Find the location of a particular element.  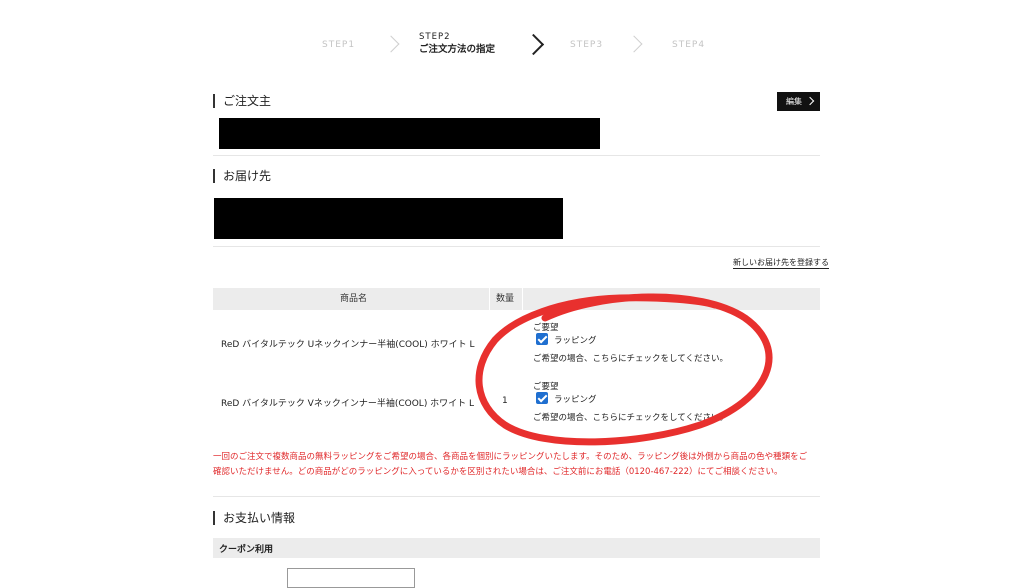

edit-button-label: 編集 is located at coordinates (794, 101).